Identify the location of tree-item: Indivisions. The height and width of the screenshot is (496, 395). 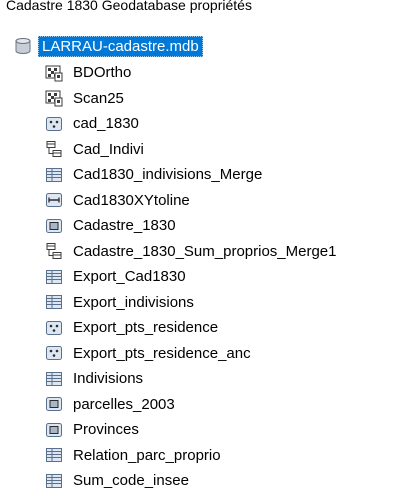
(190, 379).